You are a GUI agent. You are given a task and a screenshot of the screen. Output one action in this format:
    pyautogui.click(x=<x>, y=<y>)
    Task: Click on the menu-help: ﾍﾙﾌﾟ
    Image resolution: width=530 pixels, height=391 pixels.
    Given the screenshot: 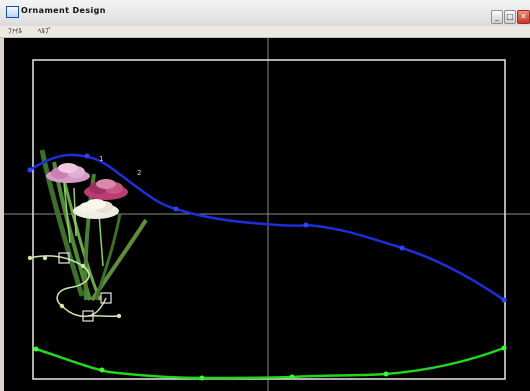 What is the action you would take?
    pyautogui.click(x=45, y=31)
    